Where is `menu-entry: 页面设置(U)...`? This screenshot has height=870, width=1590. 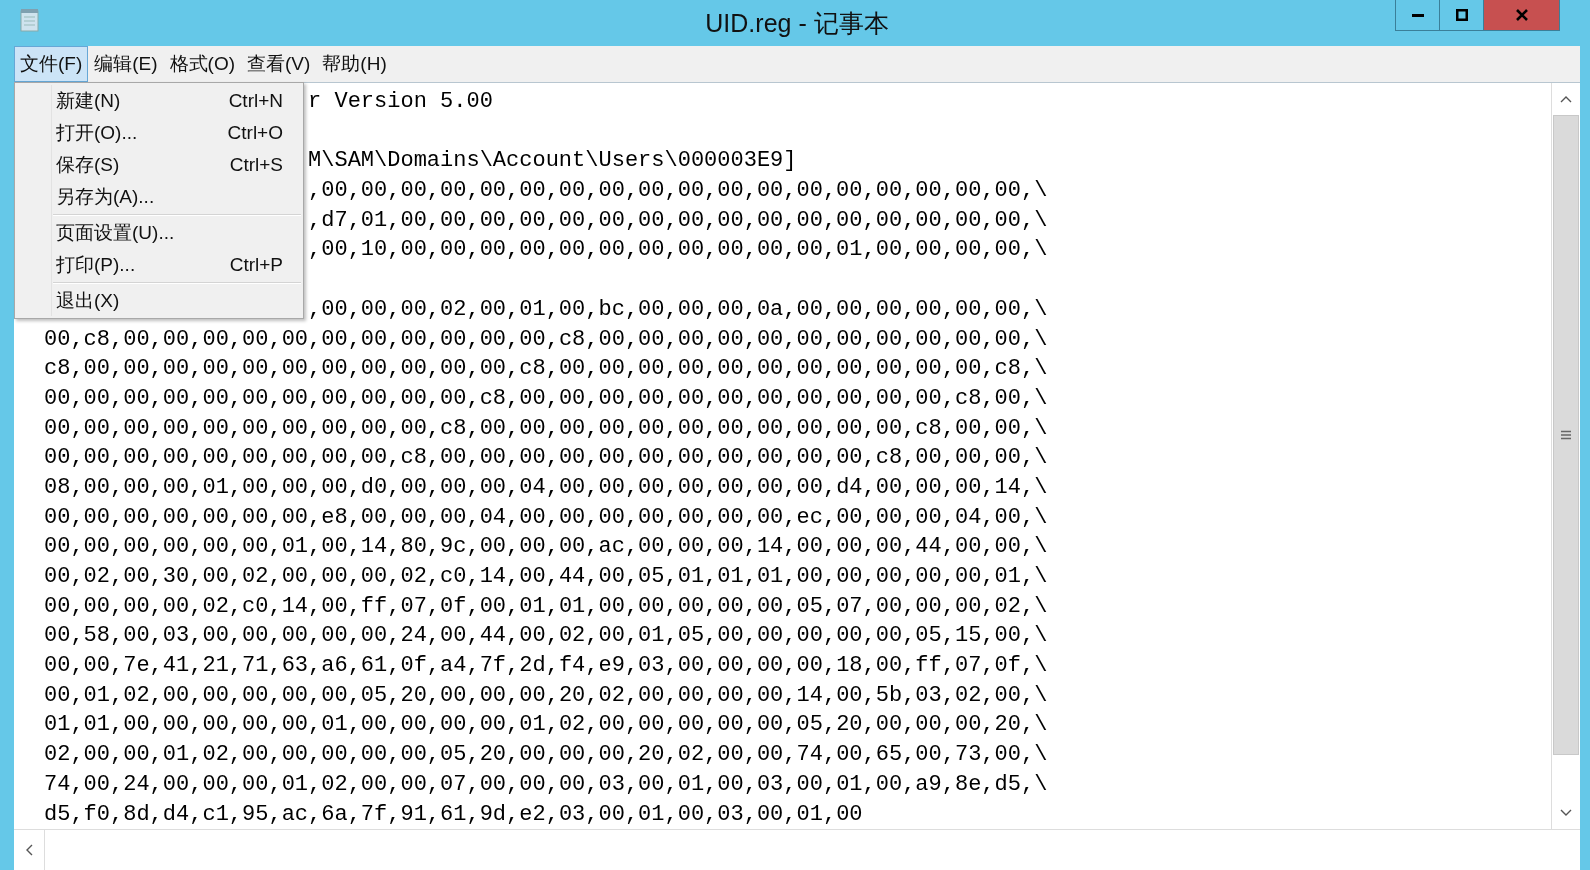
menu-entry: 页面设置(U)... is located at coordinates (115, 233).